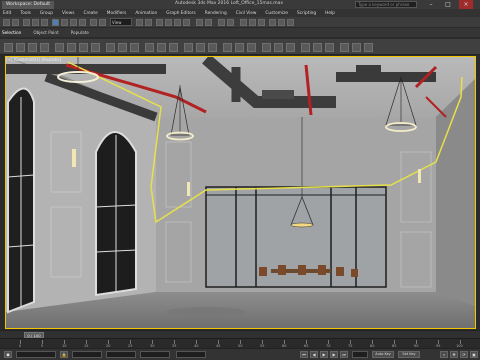 The height and width of the screenshot is (360, 480). What do you see at coordinates (360, 354) in the screenshot?
I see `current-frame-field` at bounding box center [360, 354].